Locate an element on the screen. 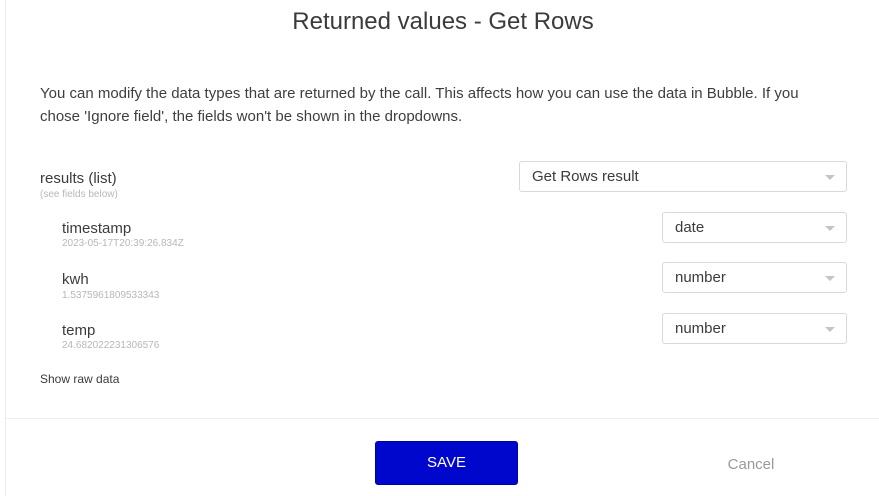  show-raw-data-link: Show raw data is located at coordinates (79, 379).